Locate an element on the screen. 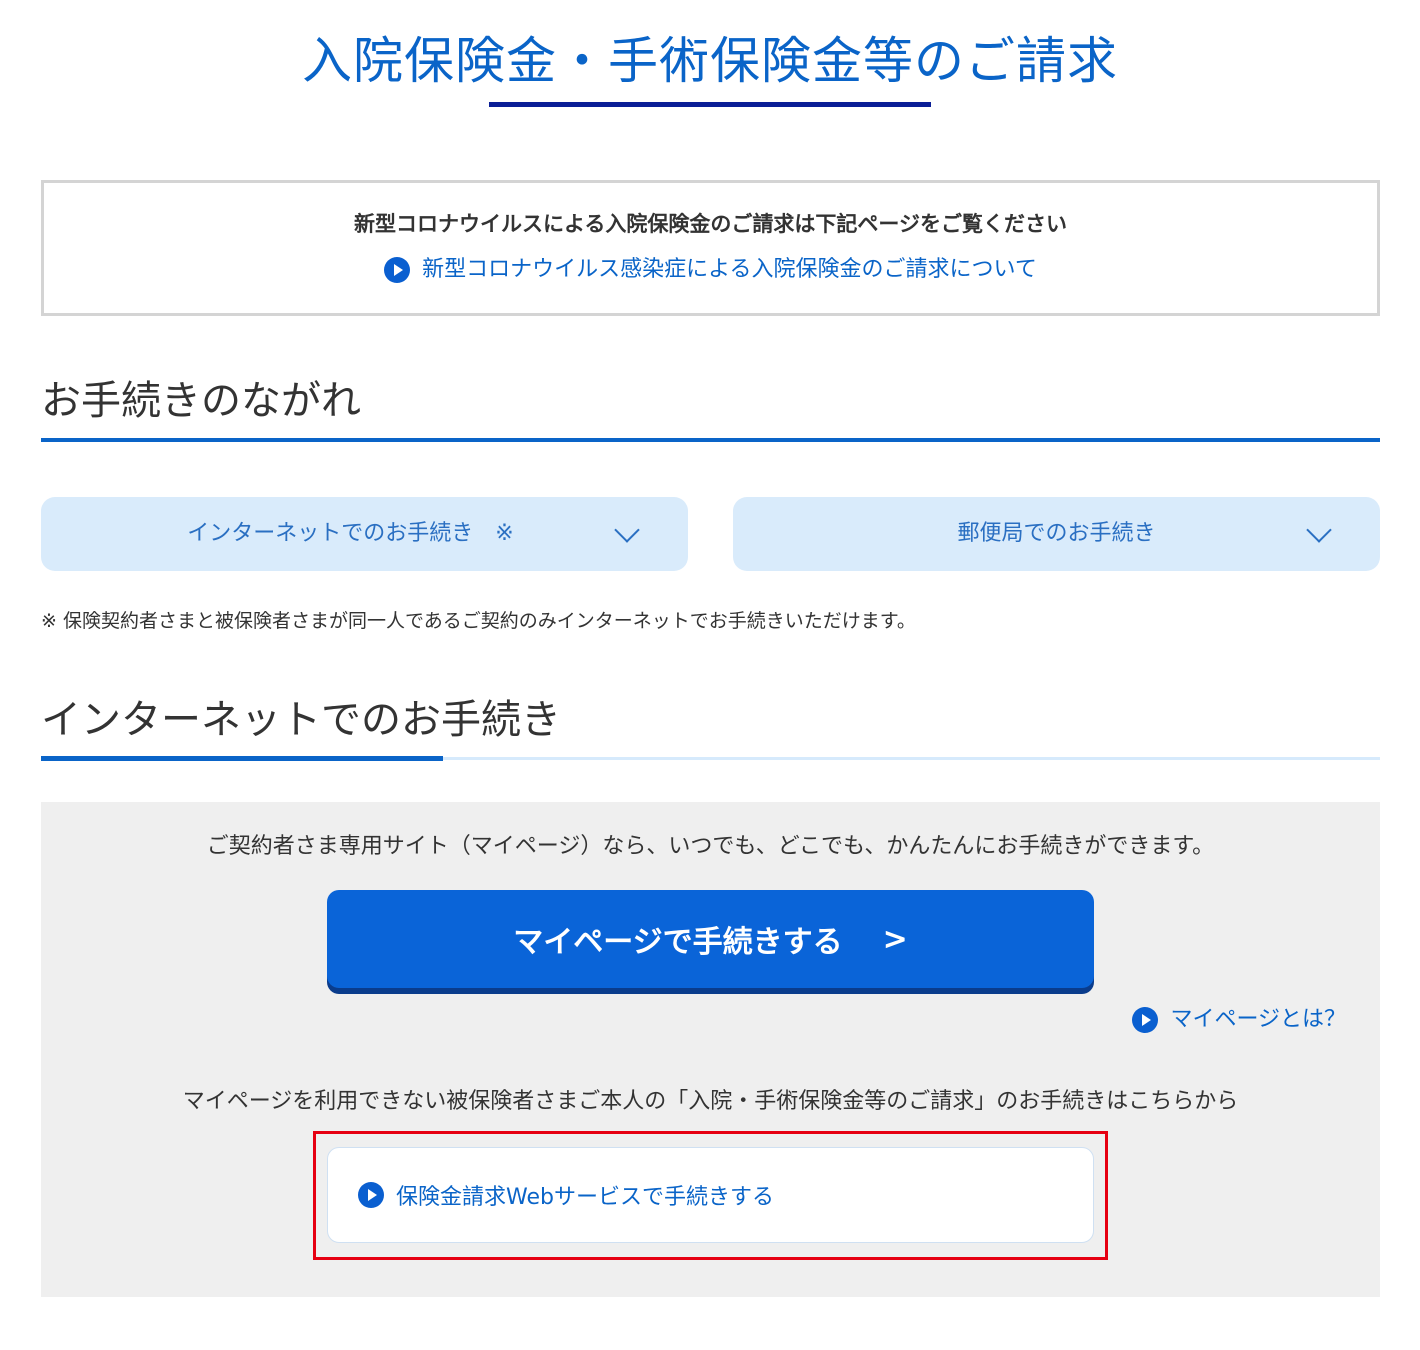 The image size is (1420, 1350). accordion-internet-procedure: インターネットでのお手続き ※ is located at coordinates (364, 534).